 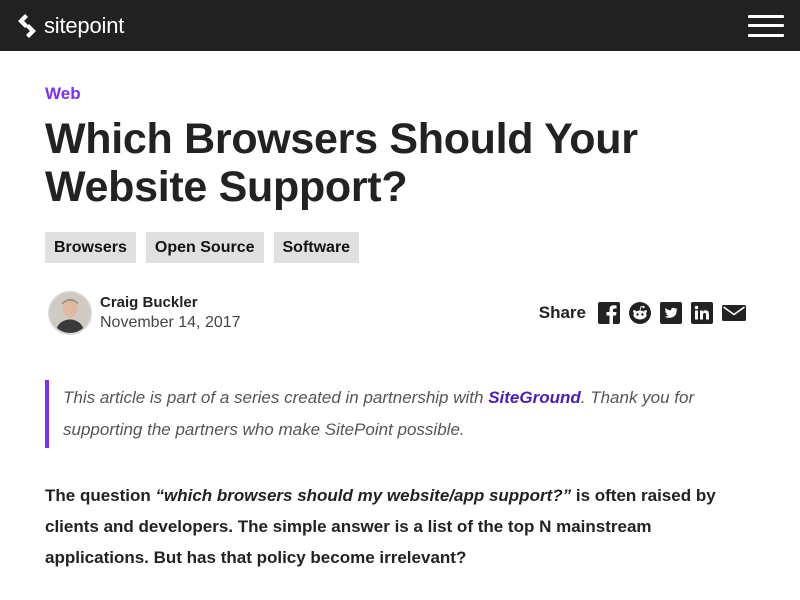 What do you see at coordinates (562, 312) in the screenshot?
I see `share-label: Share` at bounding box center [562, 312].